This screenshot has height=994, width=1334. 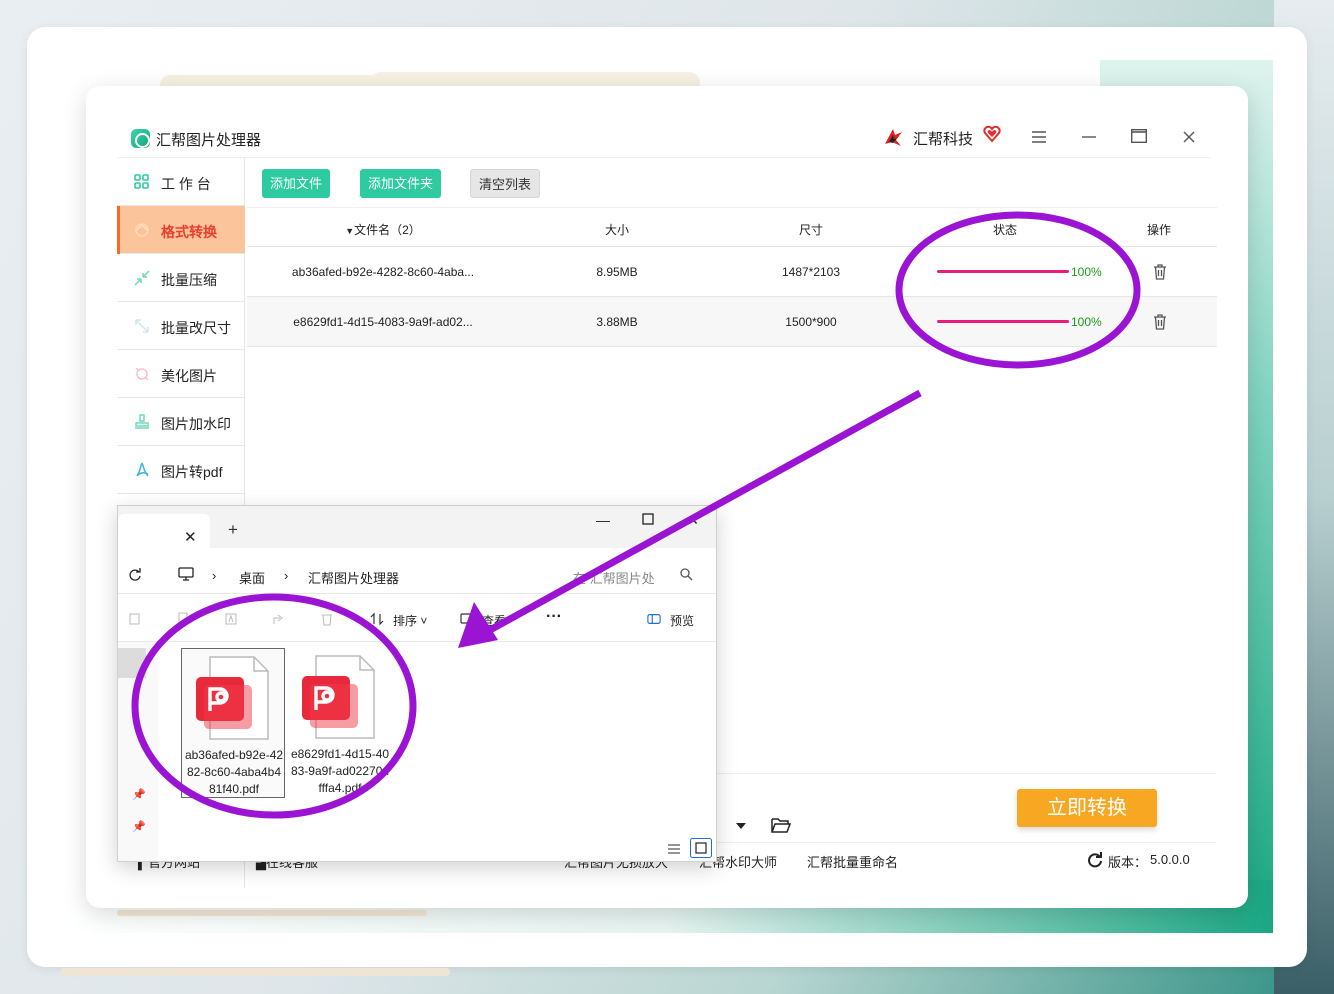 What do you see at coordinates (811, 272) in the screenshot?
I see `file-dimensions: 1487*2103` at bounding box center [811, 272].